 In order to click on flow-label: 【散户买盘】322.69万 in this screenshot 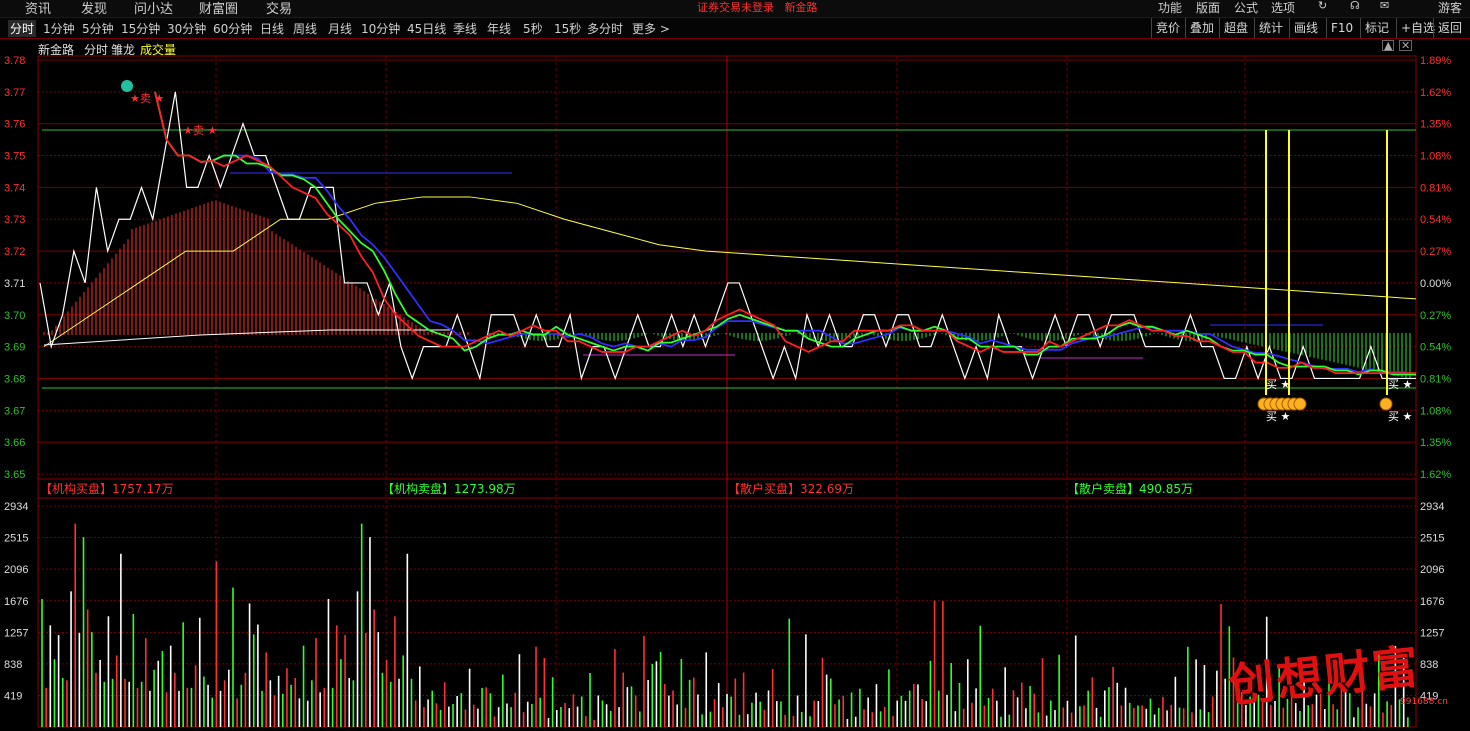, I will do `click(791, 488)`.